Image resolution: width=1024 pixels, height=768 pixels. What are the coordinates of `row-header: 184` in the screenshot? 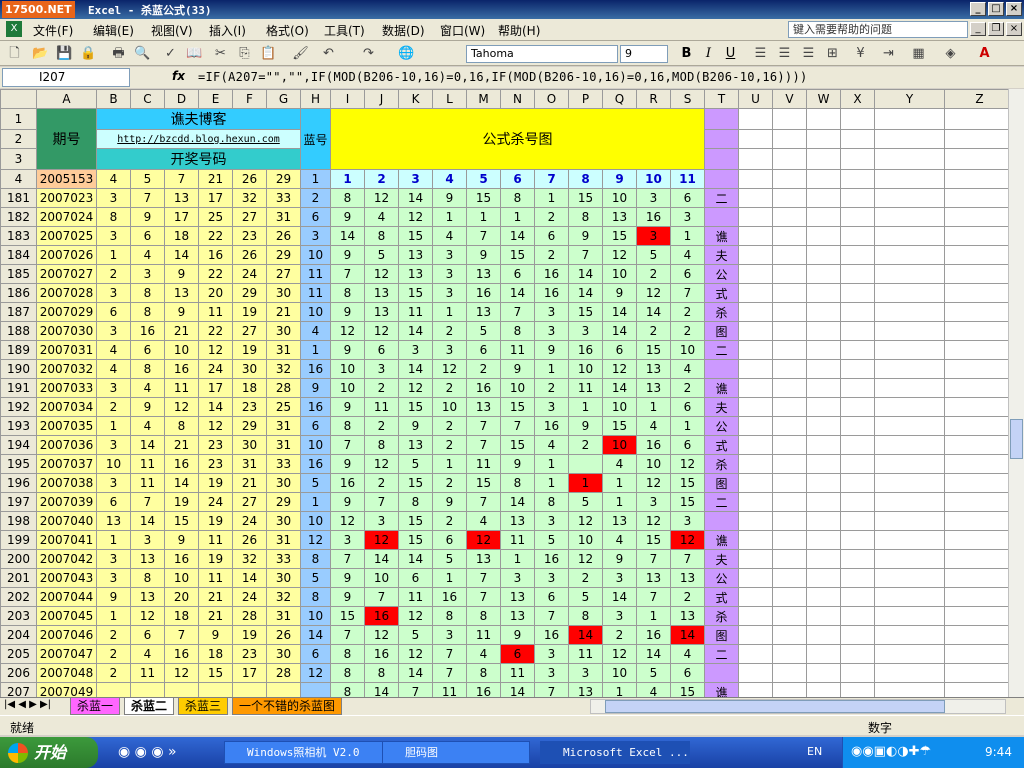 It's located at (18, 255).